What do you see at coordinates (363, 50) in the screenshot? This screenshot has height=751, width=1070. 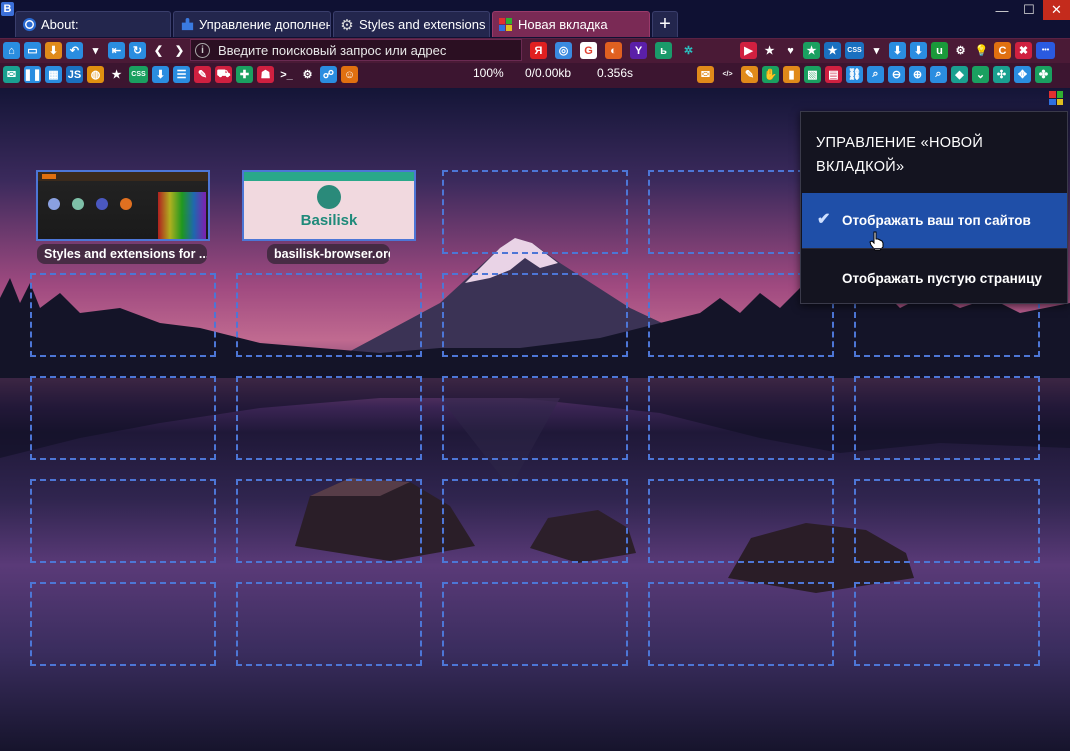 I see `address-input` at bounding box center [363, 50].